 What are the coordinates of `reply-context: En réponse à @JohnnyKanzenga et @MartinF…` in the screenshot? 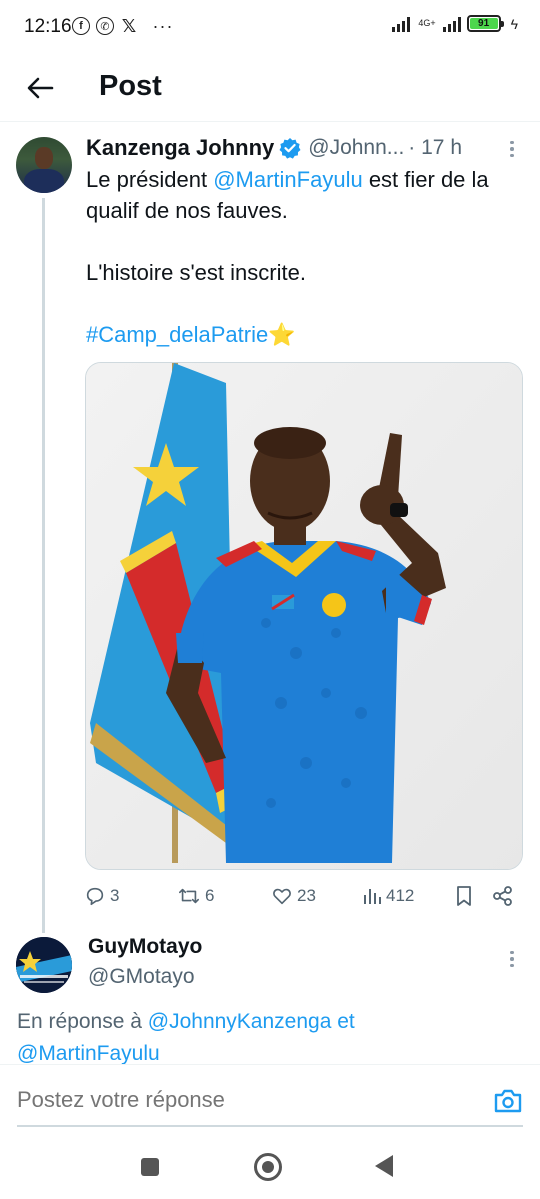 It's located at (267, 1038).